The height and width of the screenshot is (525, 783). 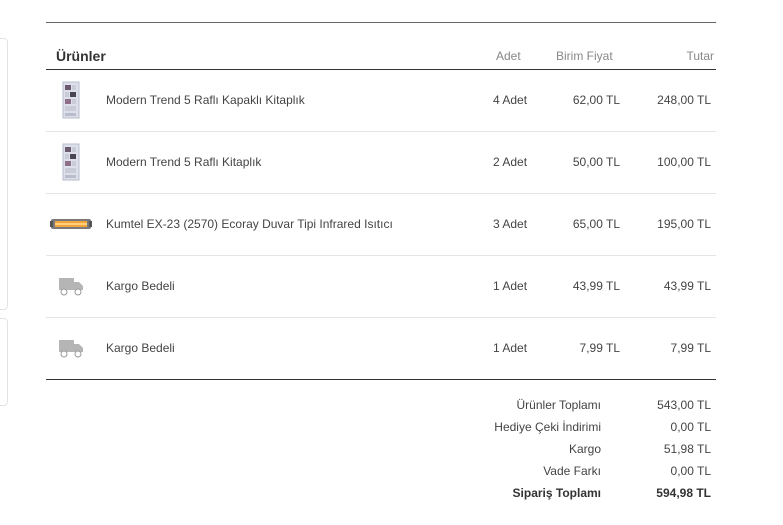 What do you see at coordinates (572, 471) in the screenshot?
I see `summary-label: Vade Farkı` at bounding box center [572, 471].